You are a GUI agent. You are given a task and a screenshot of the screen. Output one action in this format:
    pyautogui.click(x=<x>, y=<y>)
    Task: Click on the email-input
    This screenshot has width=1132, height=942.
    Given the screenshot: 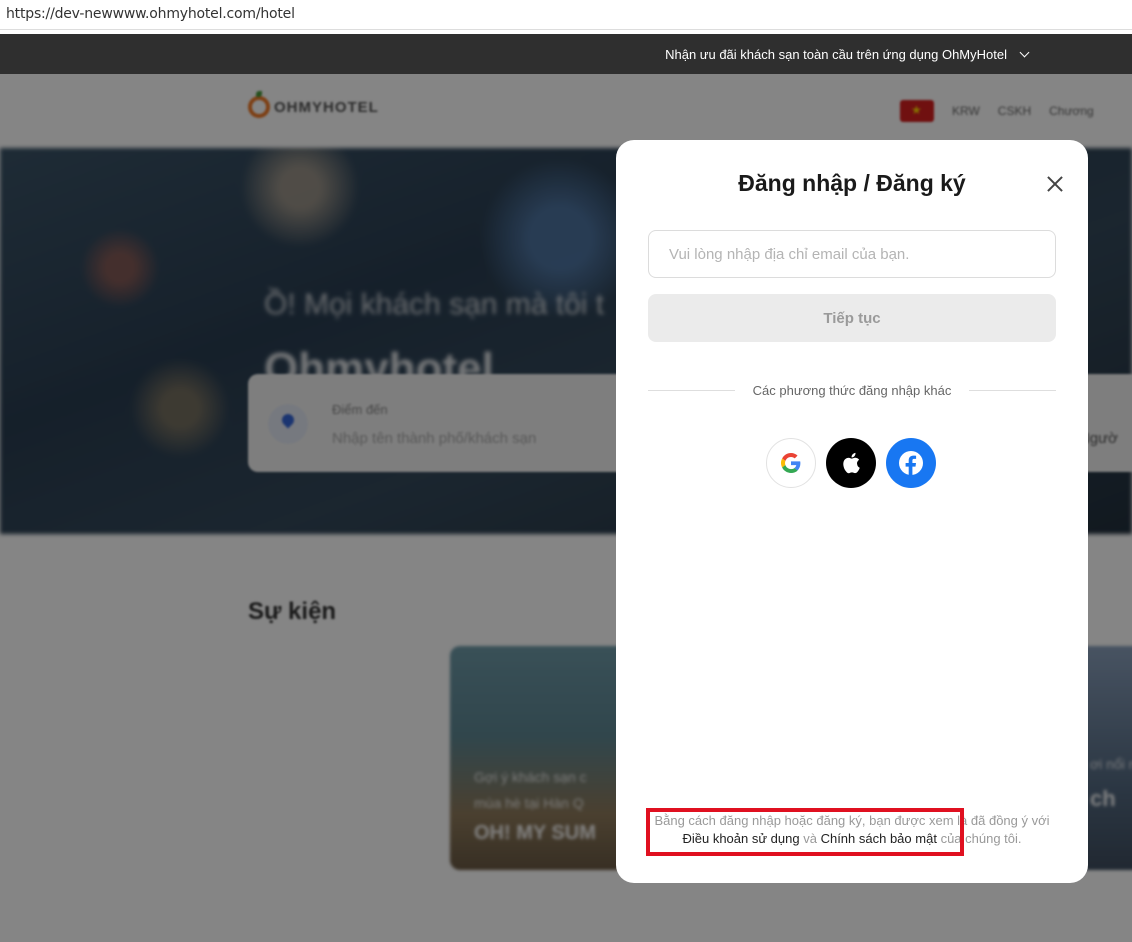 What is the action you would take?
    pyautogui.click(x=852, y=254)
    